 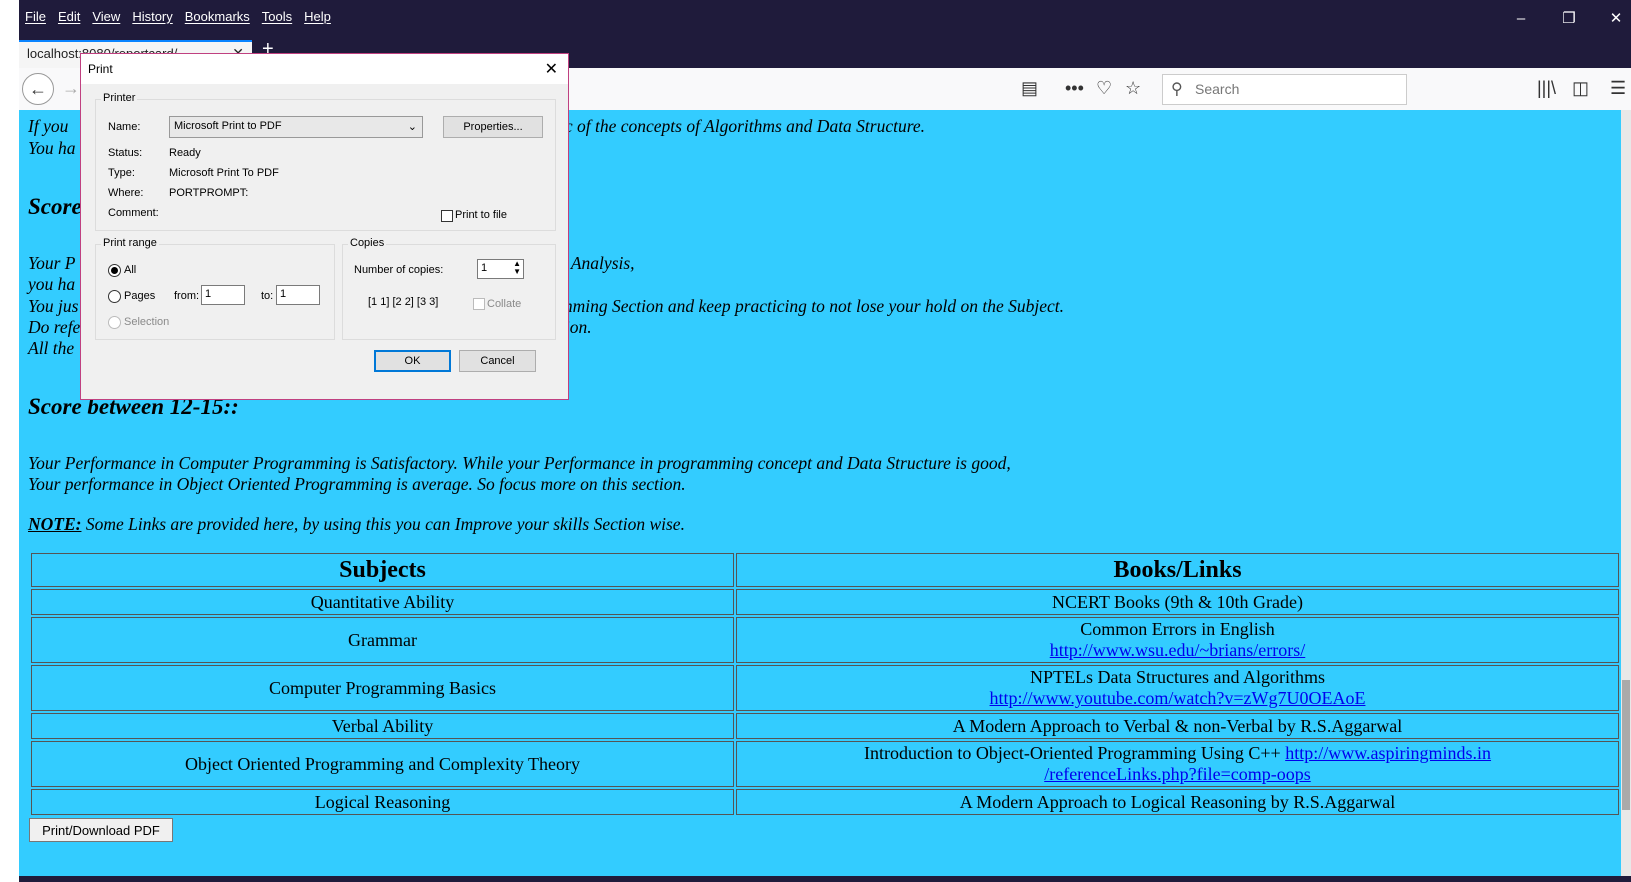 What do you see at coordinates (217, 16) in the screenshot?
I see `menu-bookmarks: Bookmarks` at bounding box center [217, 16].